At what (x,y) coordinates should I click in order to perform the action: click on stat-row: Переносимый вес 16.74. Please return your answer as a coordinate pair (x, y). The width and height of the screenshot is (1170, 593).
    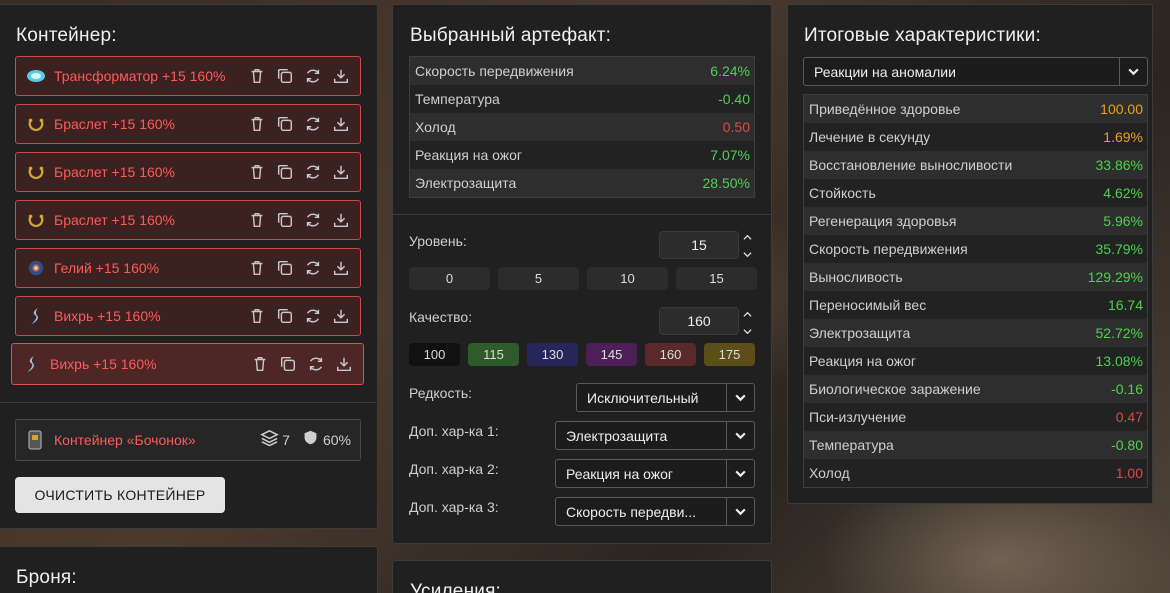
    Looking at the image, I should click on (975, 305).